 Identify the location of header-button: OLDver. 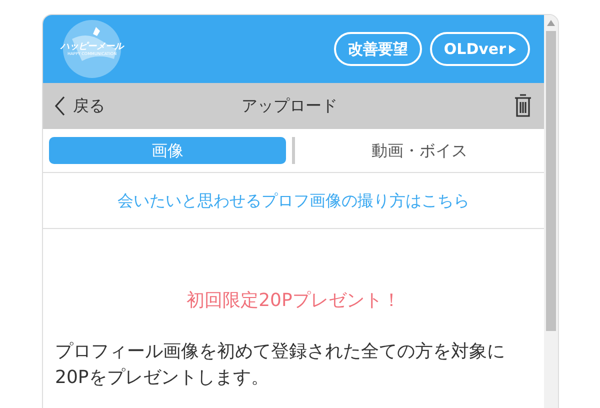
(480, 49).